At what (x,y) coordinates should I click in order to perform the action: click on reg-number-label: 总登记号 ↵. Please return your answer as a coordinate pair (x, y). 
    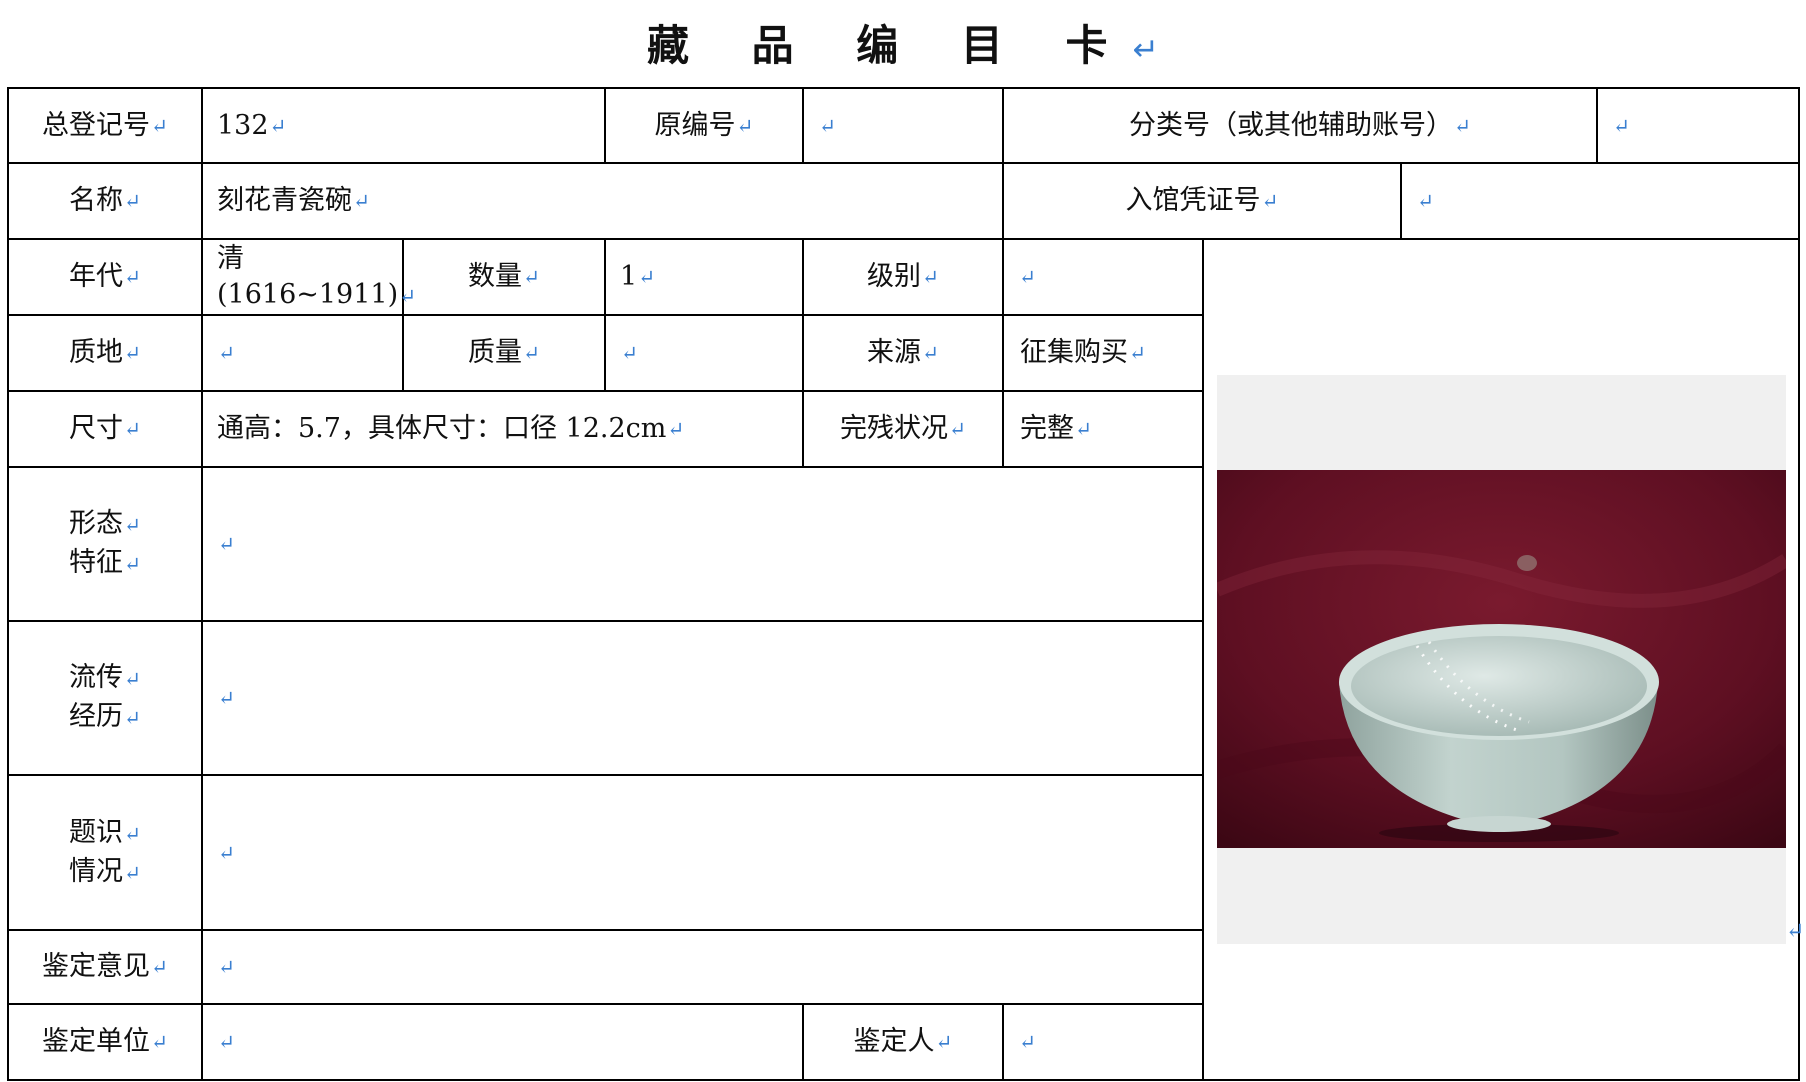
    Looking at the image, I should click on (105, 125).